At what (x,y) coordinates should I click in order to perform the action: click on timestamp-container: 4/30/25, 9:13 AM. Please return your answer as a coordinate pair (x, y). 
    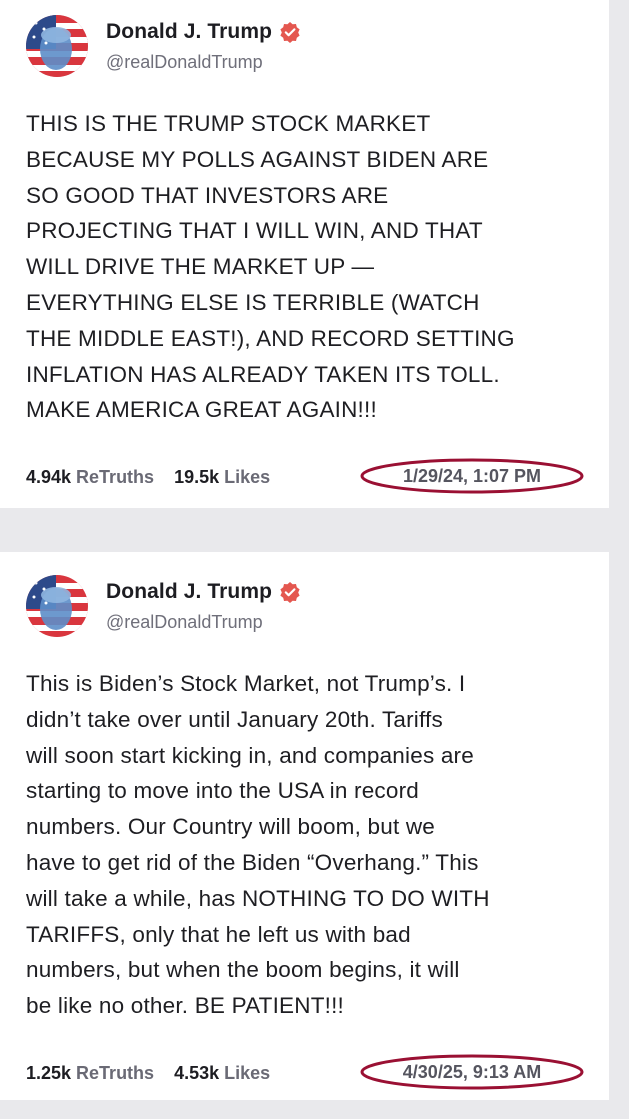
    Looking at the image, I should click on (472, 1072).